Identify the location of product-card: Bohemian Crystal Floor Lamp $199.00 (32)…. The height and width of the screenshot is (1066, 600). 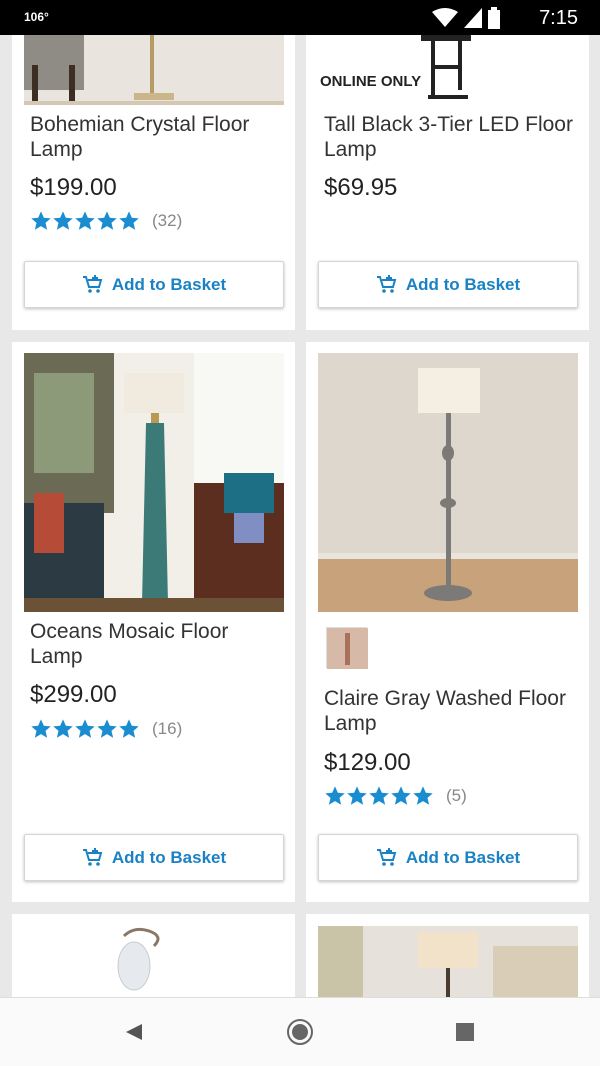
(153, 182).